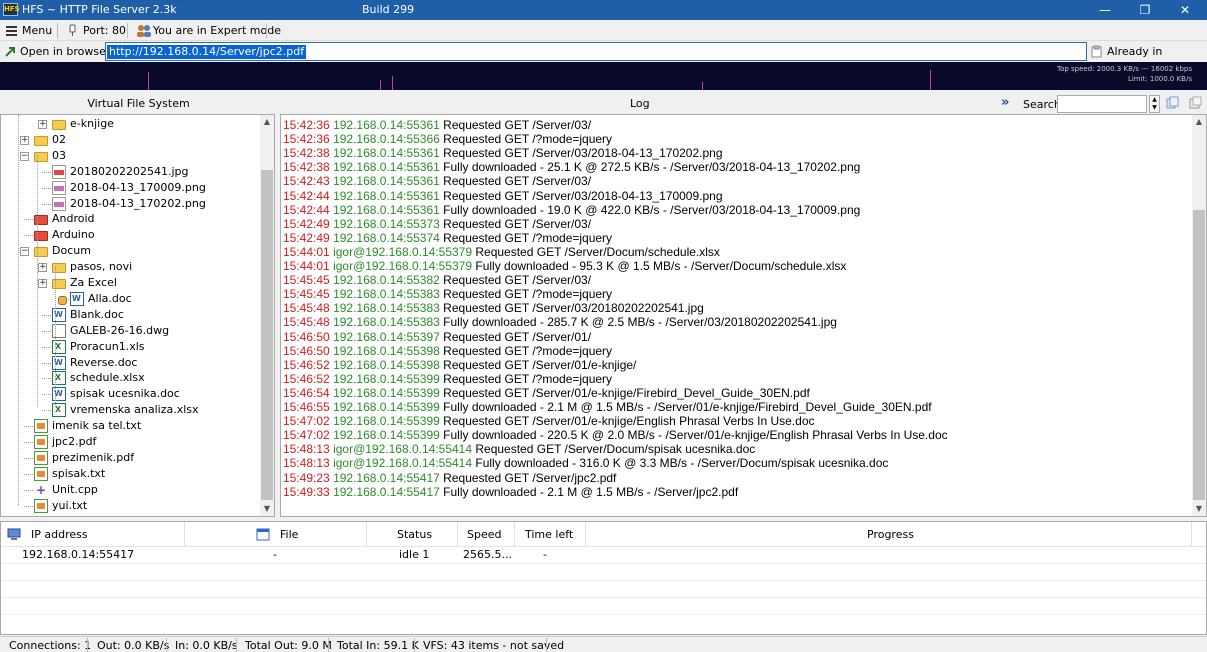 Image resolution: width=1207 pixels, height=652 pixels. Describe the element at coordinates (130, 251) in the screenshot. I see `tree-item: − Docum` at that location.